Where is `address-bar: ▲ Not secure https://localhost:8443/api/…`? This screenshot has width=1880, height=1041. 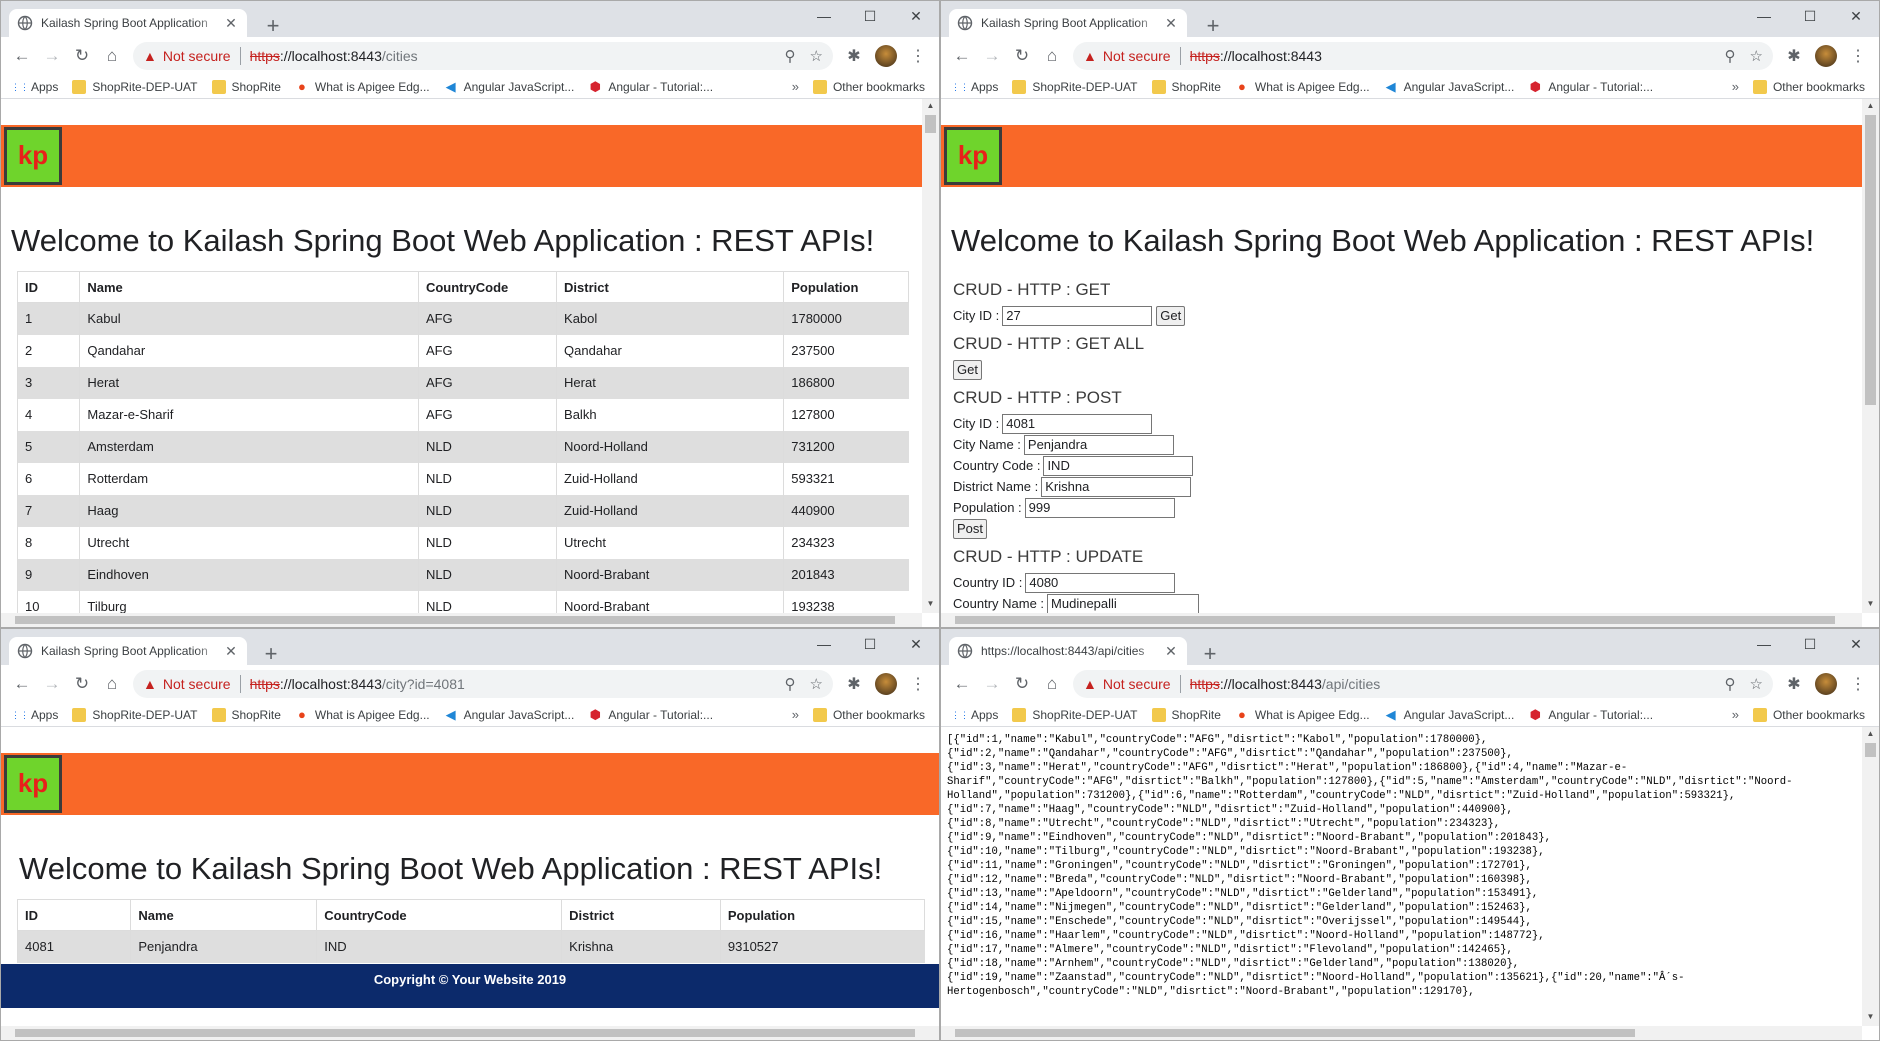
address-bar: ▲ Not secure https://localhost:8443/api/… is located at coordinates (1423, 684).